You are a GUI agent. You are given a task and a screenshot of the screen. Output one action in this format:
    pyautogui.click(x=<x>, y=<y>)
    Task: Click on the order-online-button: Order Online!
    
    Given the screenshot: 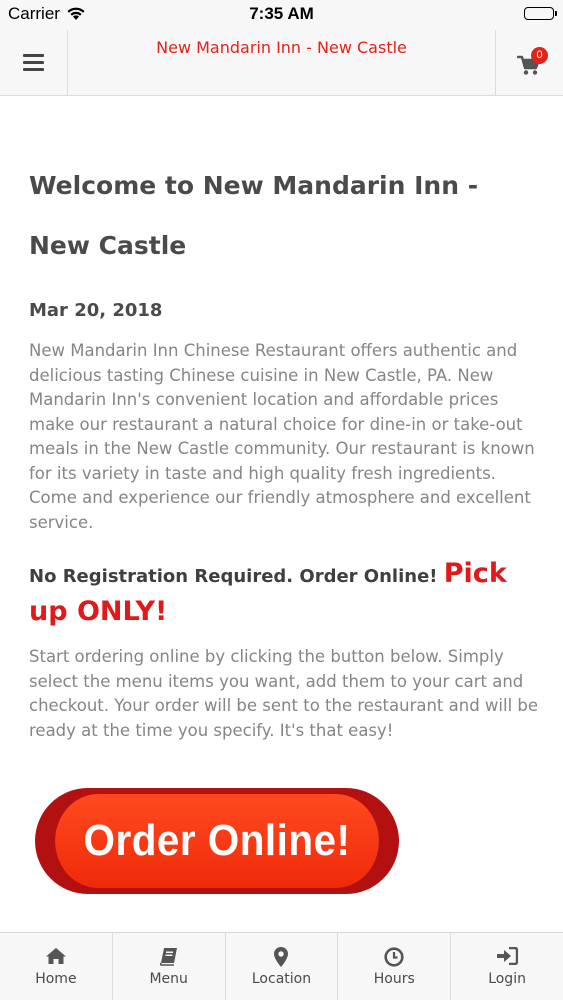 What is the action you would take?
    pyautogui.click(x=217, y=841)
    